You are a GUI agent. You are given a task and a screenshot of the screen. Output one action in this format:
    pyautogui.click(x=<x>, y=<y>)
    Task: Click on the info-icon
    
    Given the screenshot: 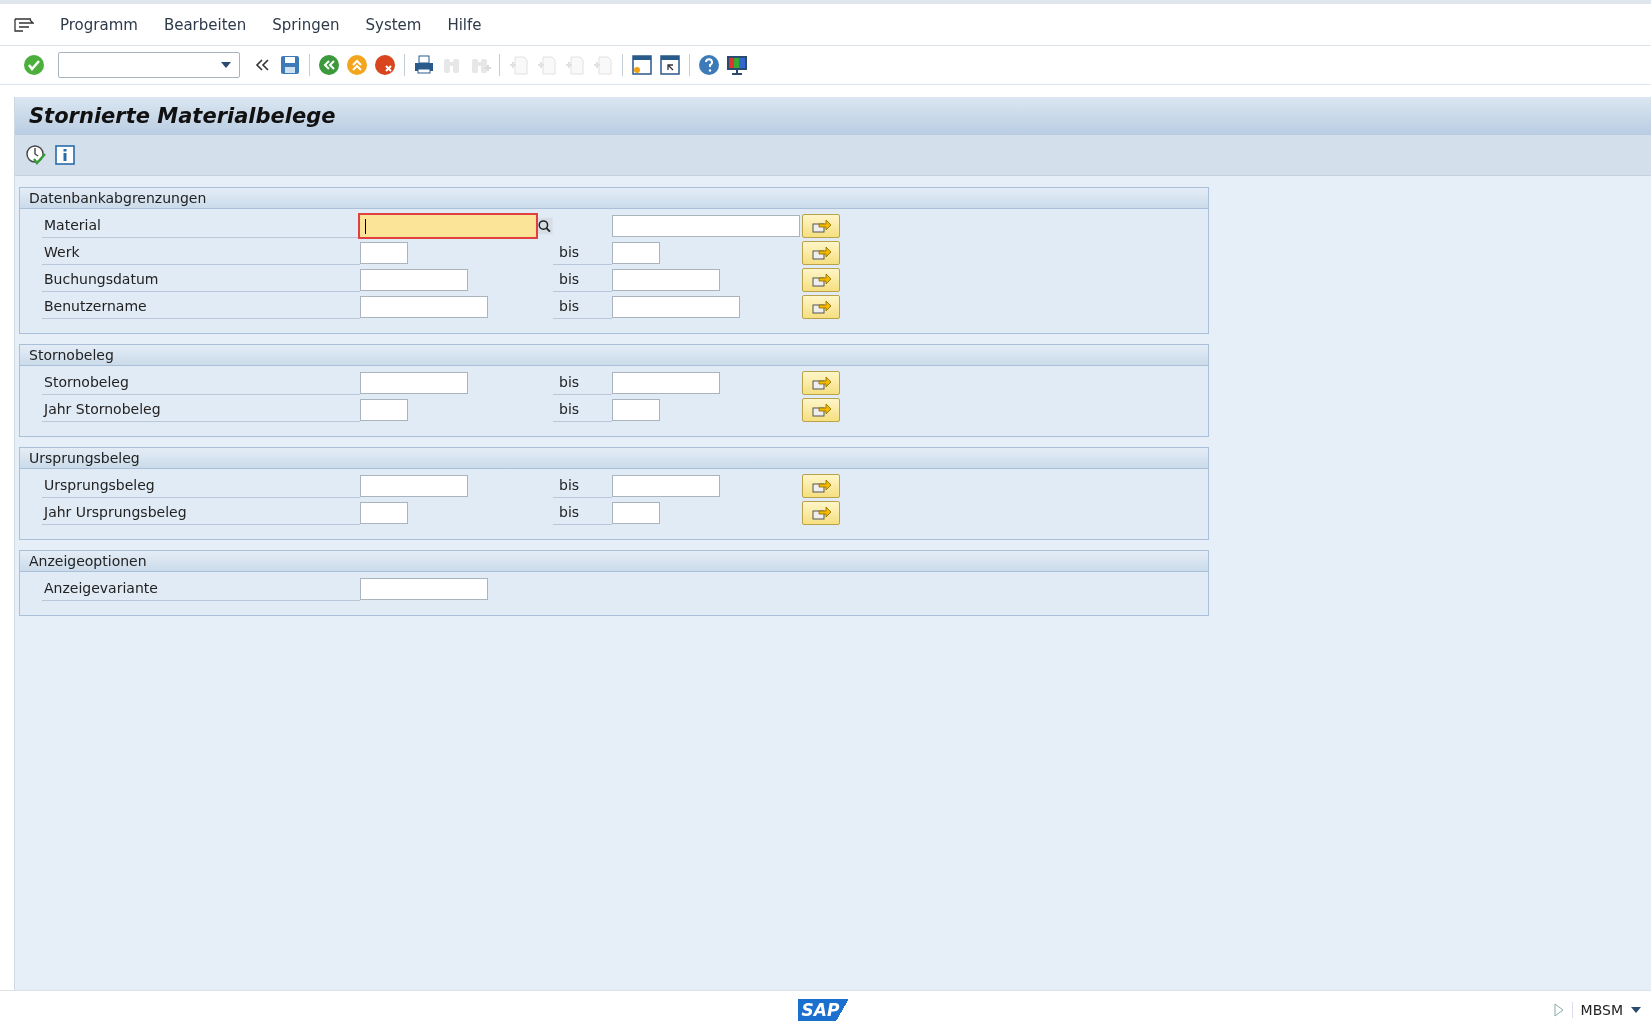 What is the action you would take?
    pyautogui.click(x=65, y=155)
    